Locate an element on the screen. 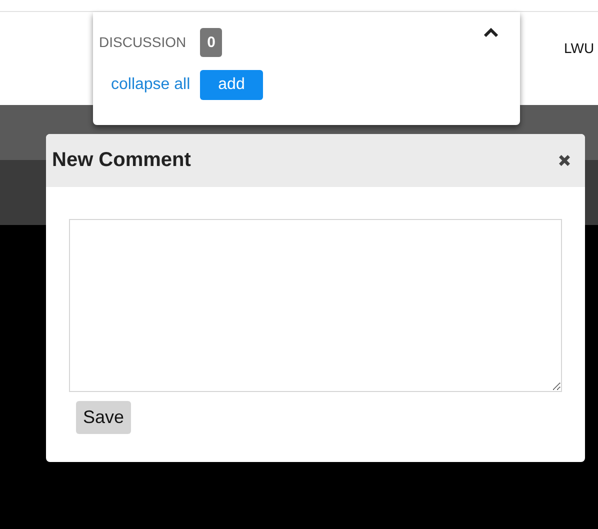 The image size is (598, 529). save-button: Save is located at coordinates (104, 417).